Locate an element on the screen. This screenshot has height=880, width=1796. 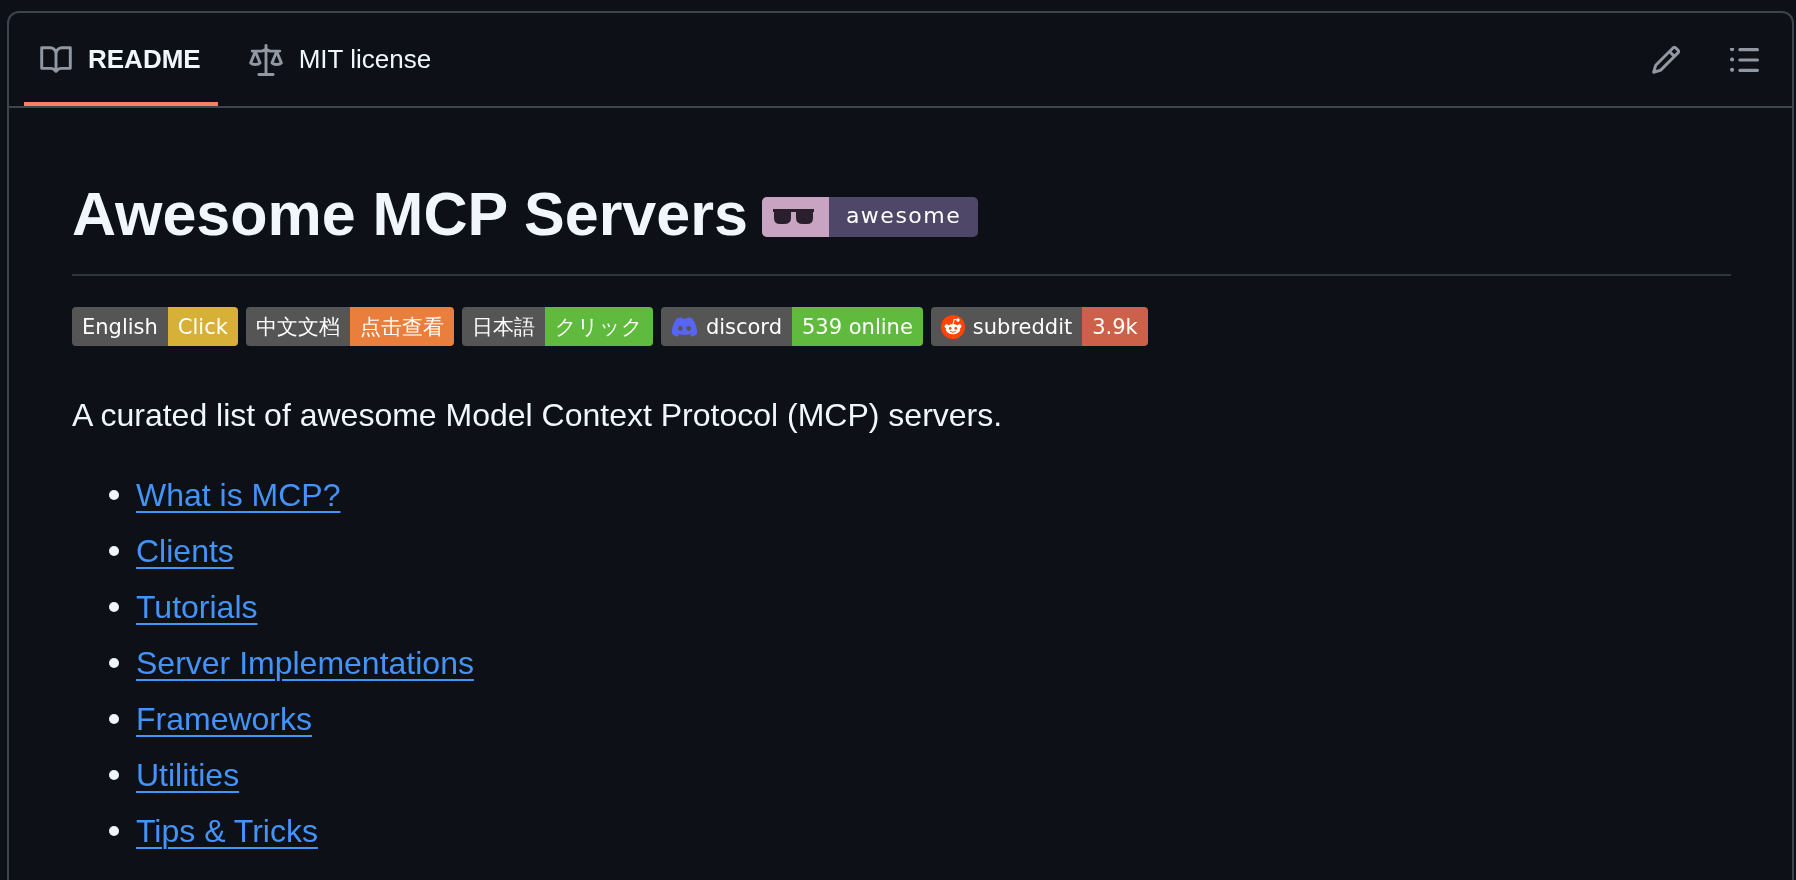
scales-icon is located at coordinates (265, 59).